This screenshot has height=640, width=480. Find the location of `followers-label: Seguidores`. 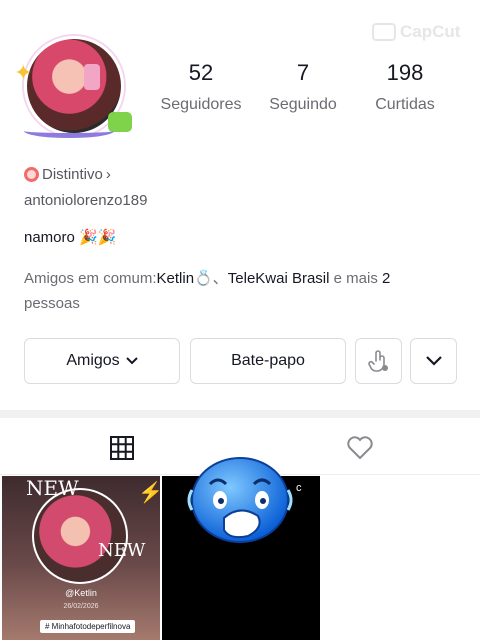

followers-label: Seguidores is located at coordinates (201, 104).